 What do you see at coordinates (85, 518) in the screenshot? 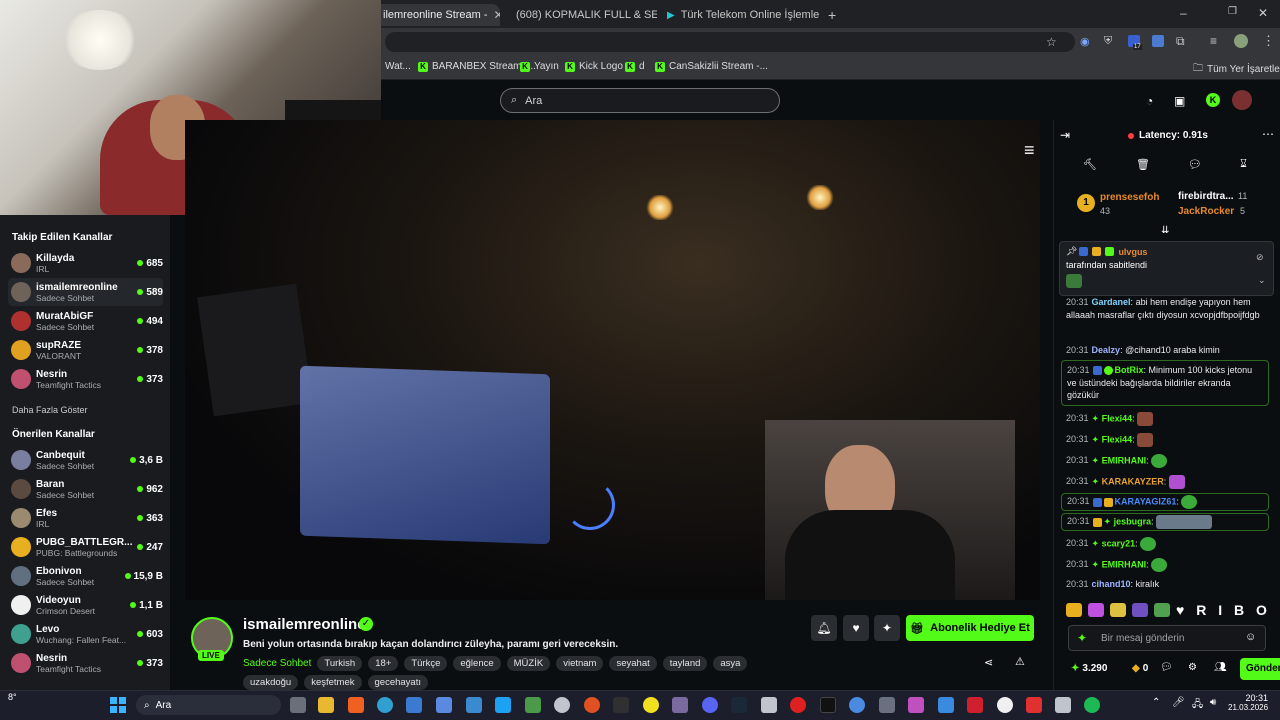
I see `sidebar-channel: Efes IRL 363` at bounding box center [85, 518].